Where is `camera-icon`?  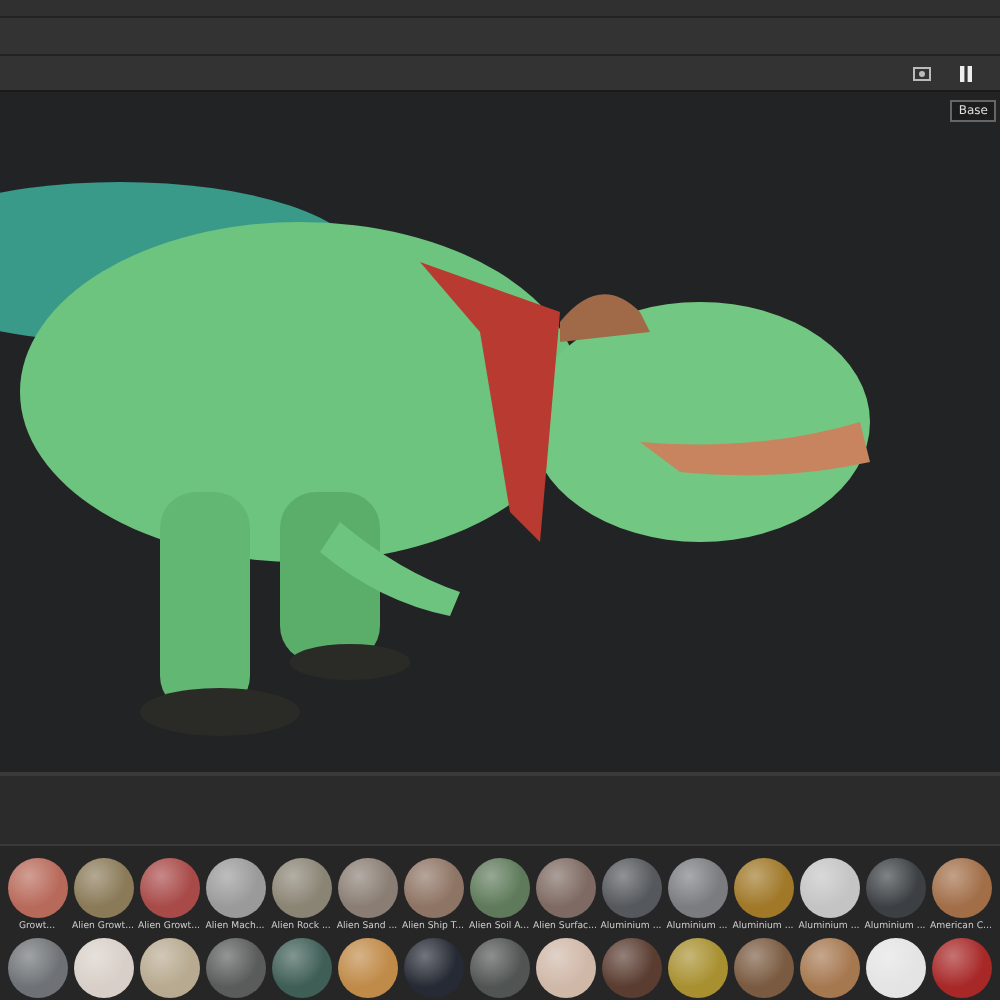
camera-icon is located at coordinates (922, 73).